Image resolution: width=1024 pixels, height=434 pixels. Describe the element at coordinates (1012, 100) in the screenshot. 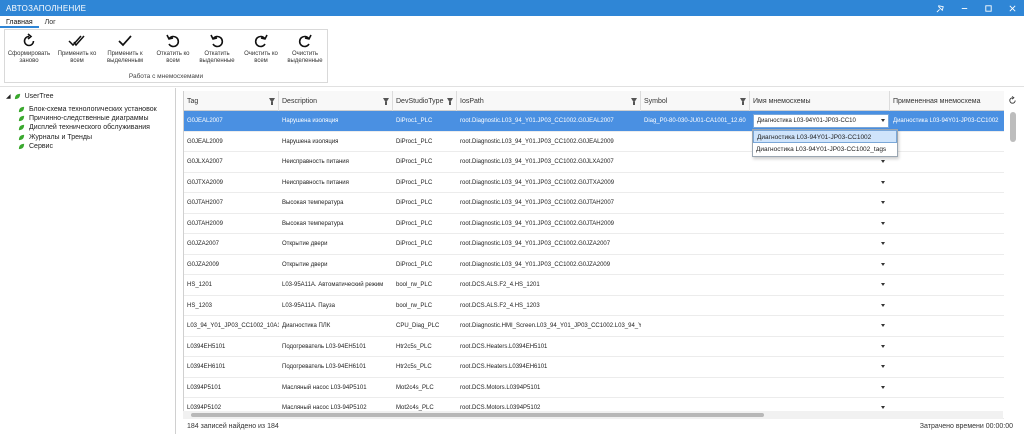

I see `refresh-icon` at that location.